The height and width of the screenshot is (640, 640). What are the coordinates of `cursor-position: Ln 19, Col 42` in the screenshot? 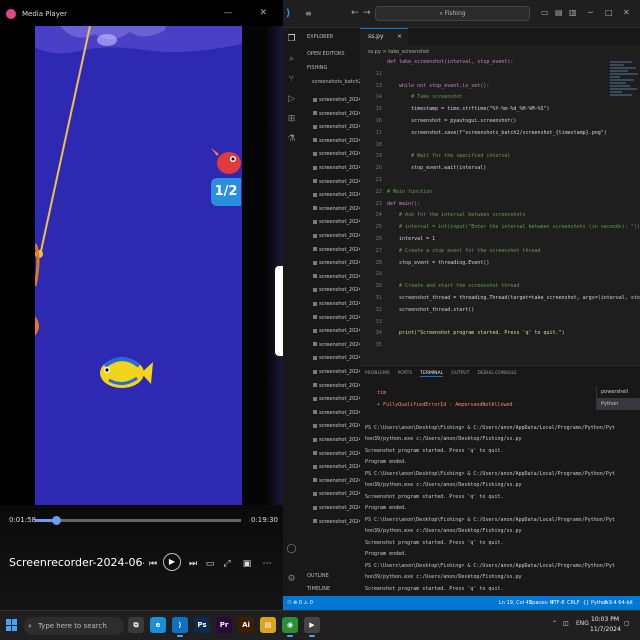 It's located at (515, 603).